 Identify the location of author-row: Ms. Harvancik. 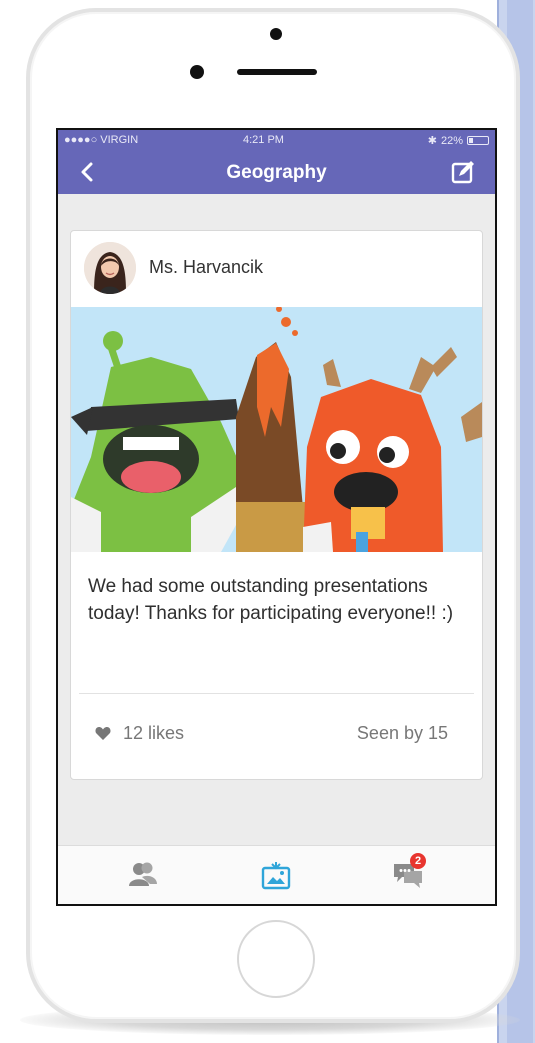
(276, 269).